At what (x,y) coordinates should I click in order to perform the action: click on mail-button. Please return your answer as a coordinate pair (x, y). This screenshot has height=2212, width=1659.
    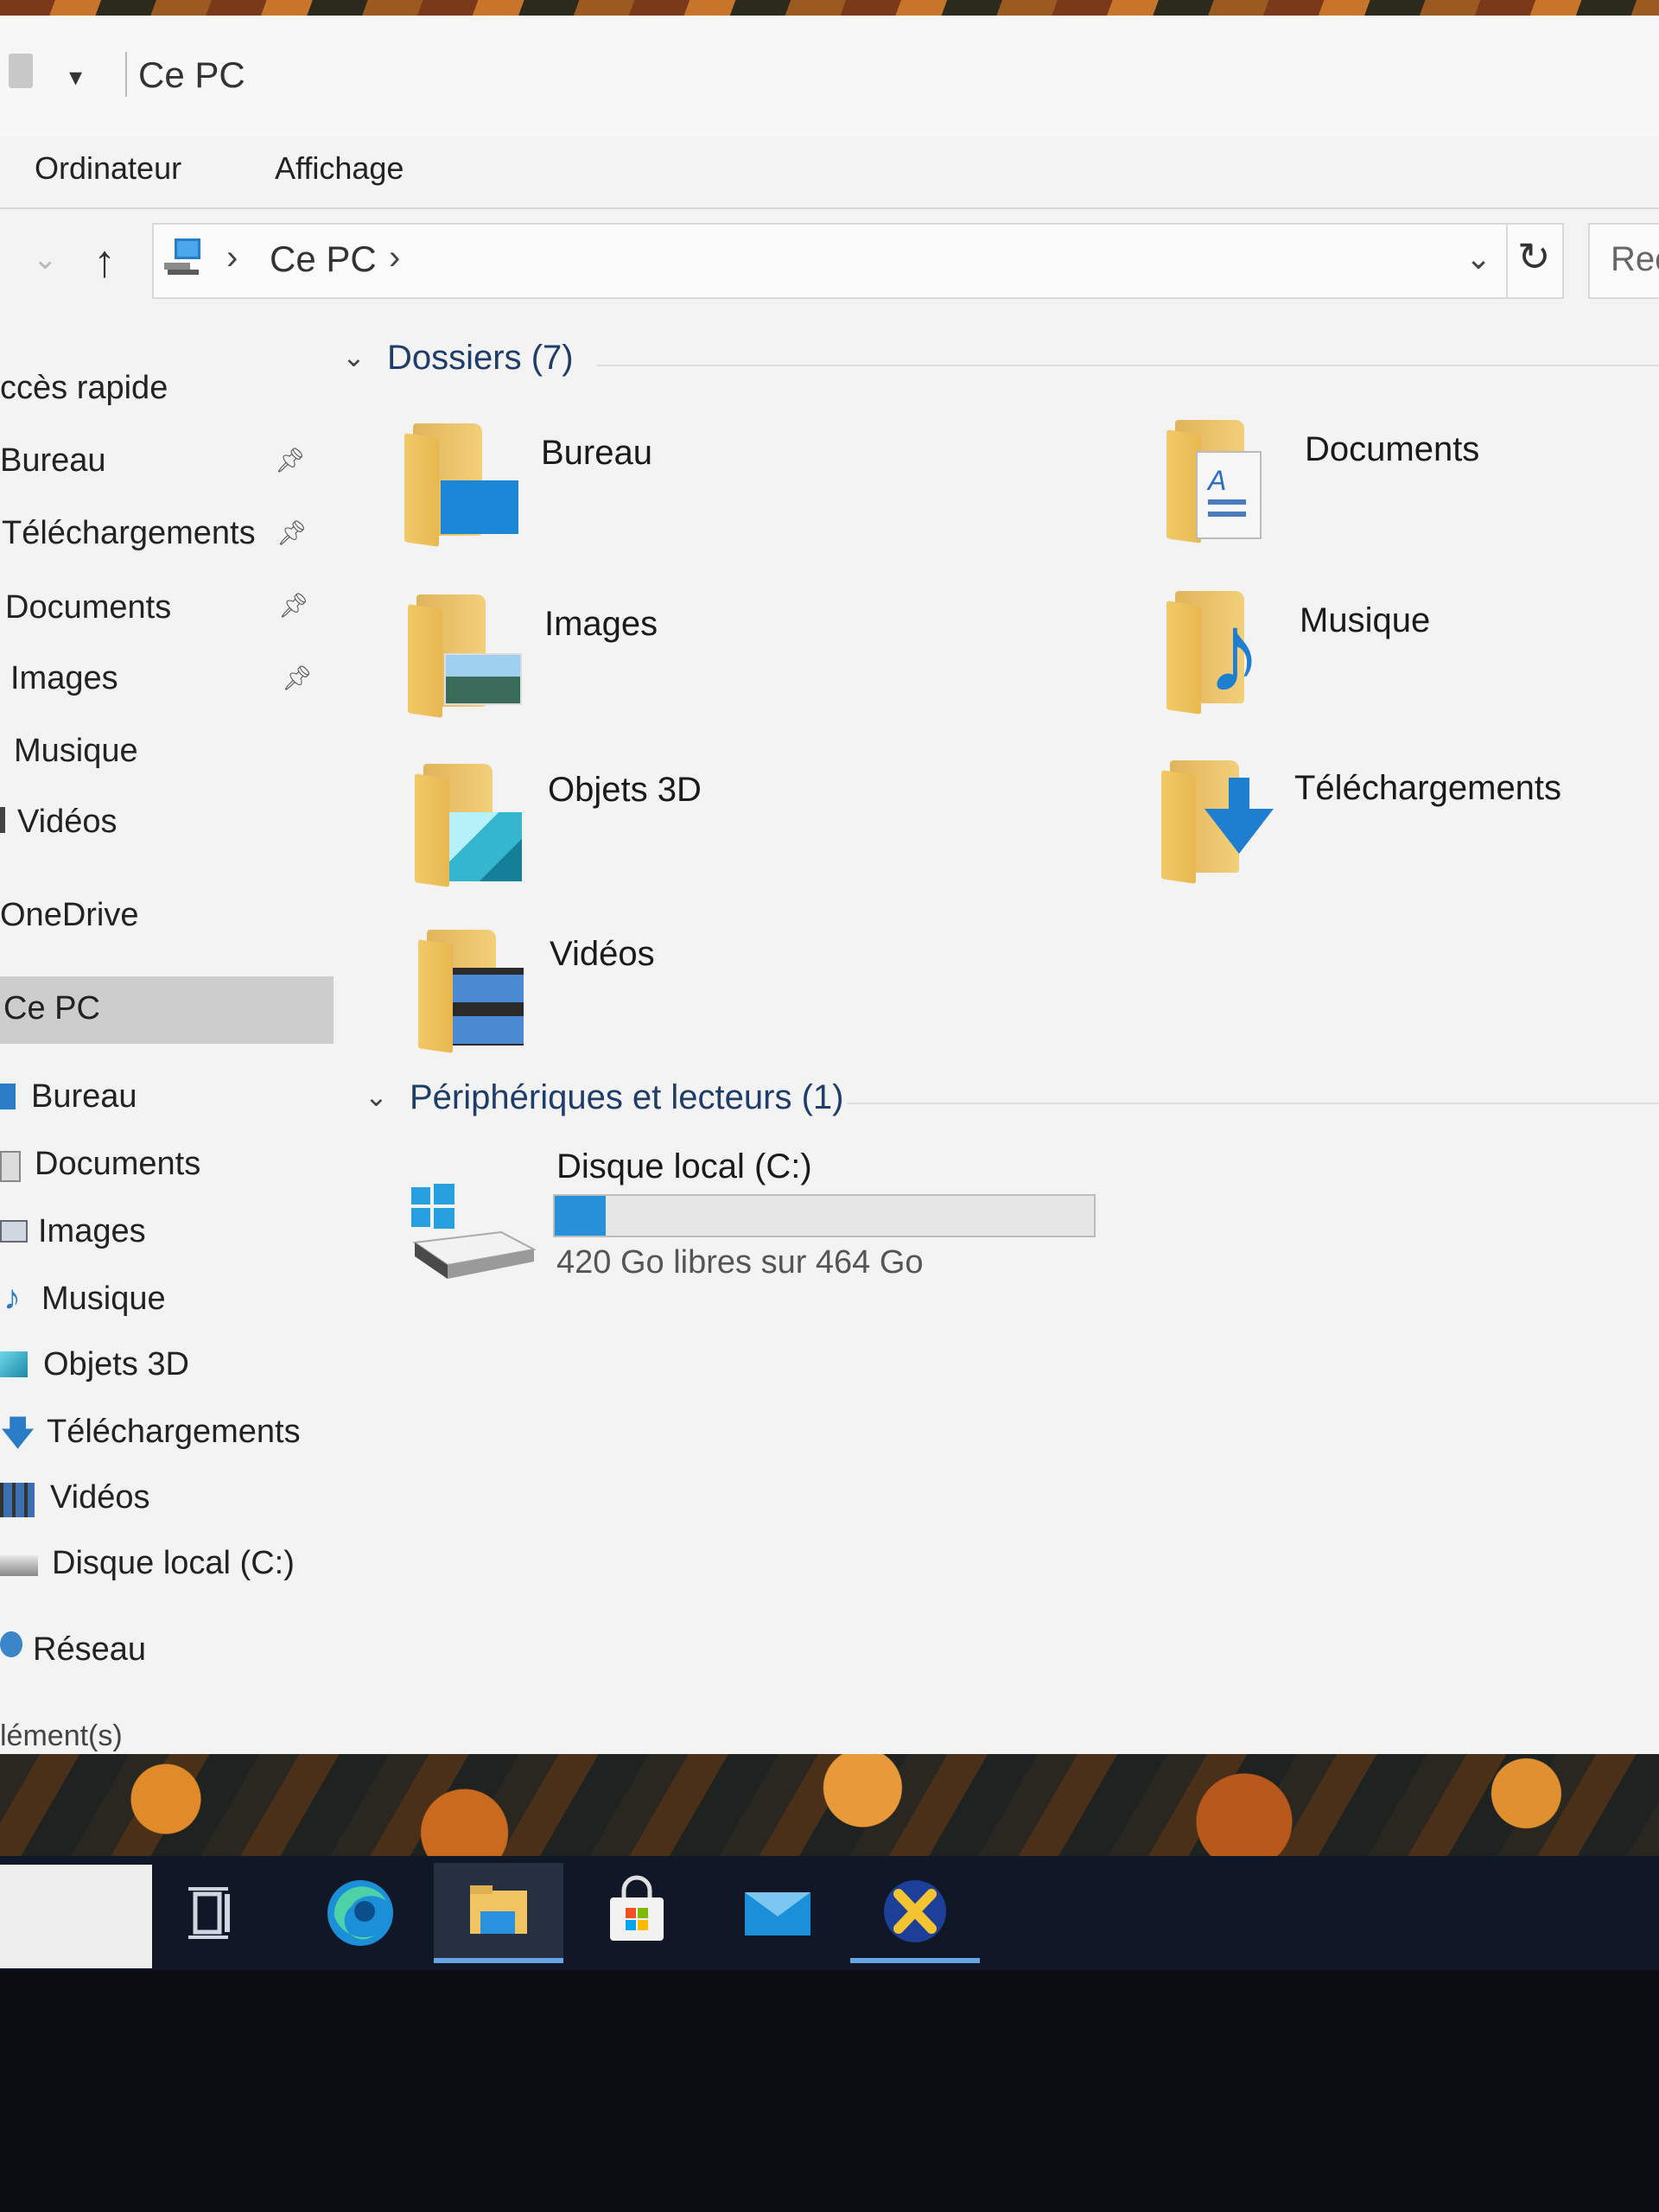
    Looking at the image, I should click on (777, 1913).